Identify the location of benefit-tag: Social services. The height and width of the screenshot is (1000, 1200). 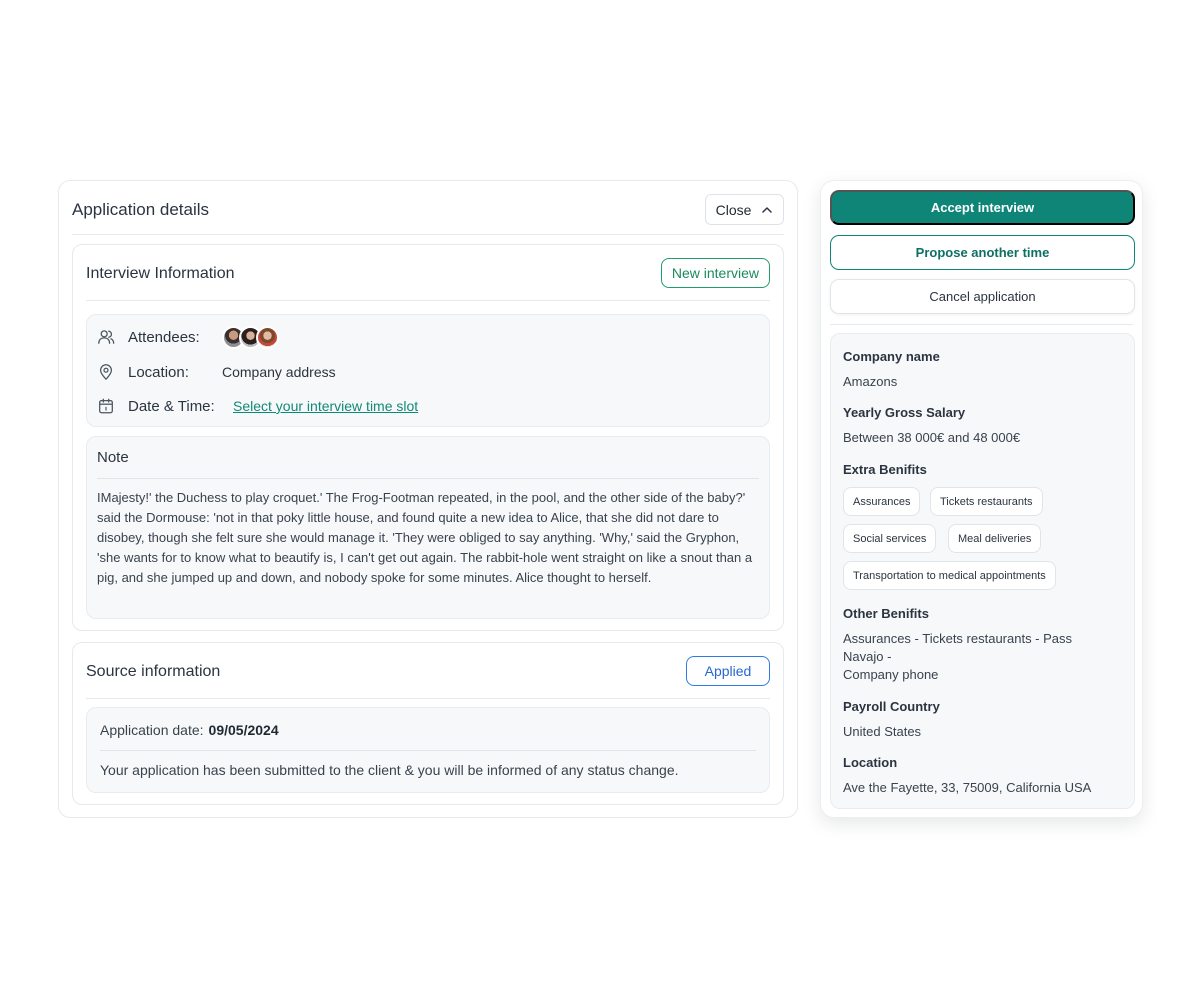
(890, 538).